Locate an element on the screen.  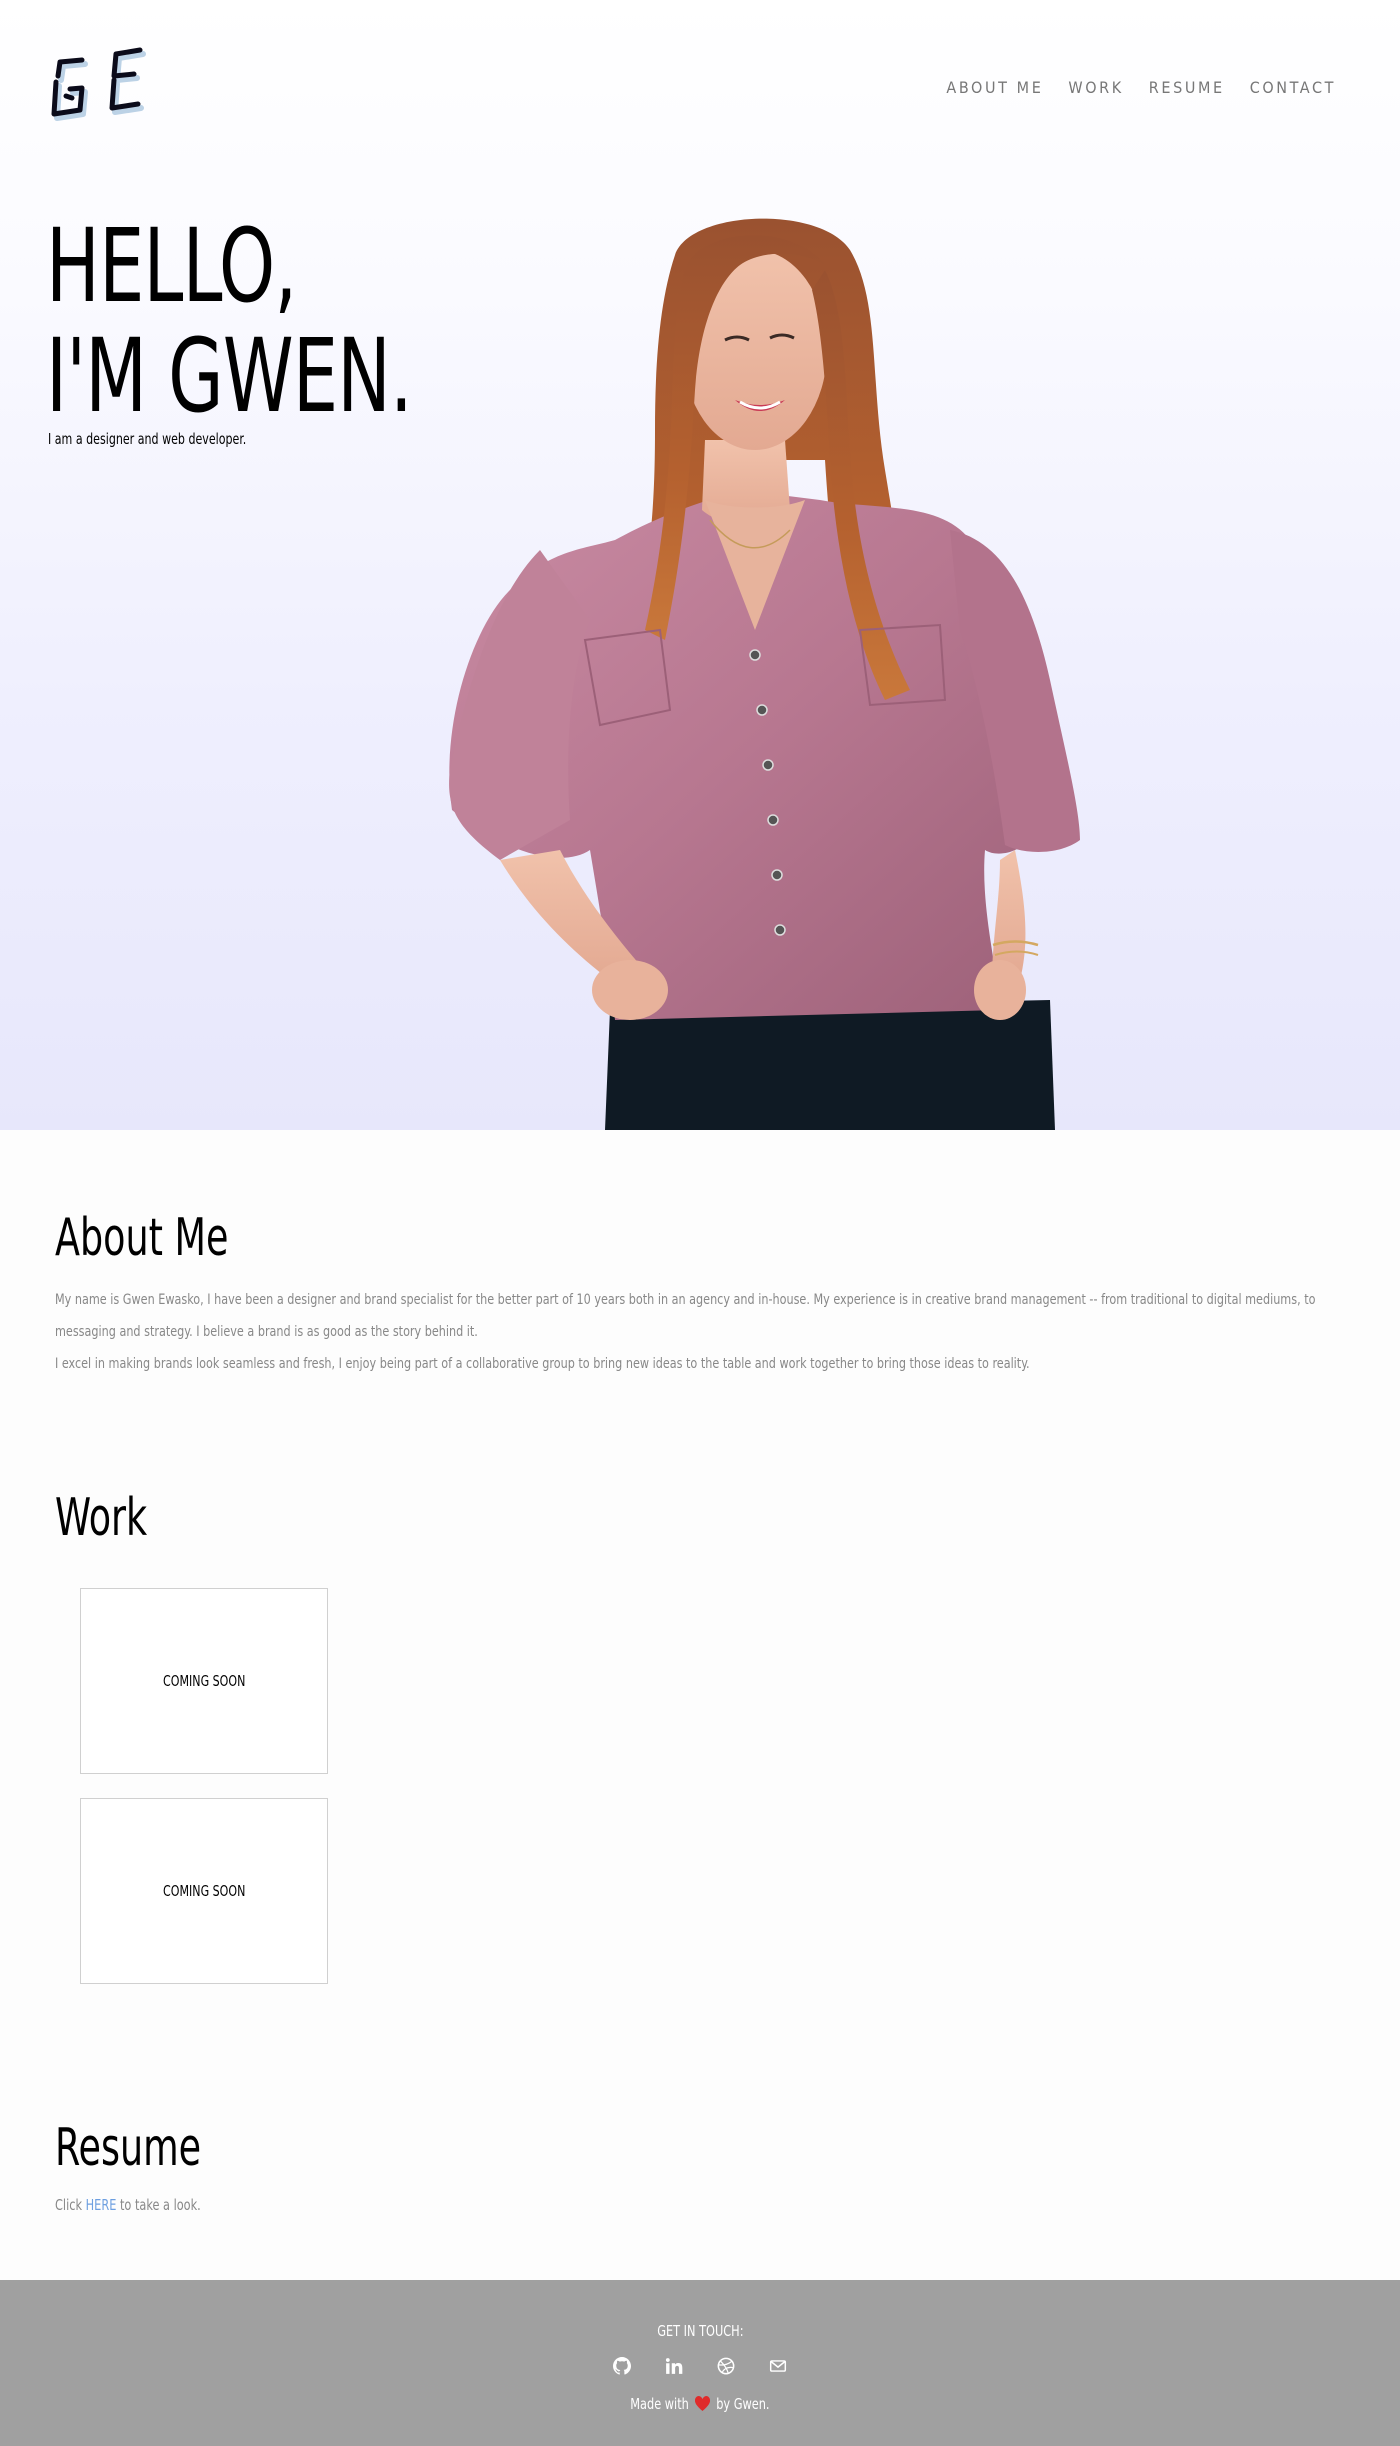
footer-title: GET IN TOUCH: is located at coordinates (700, 2331).